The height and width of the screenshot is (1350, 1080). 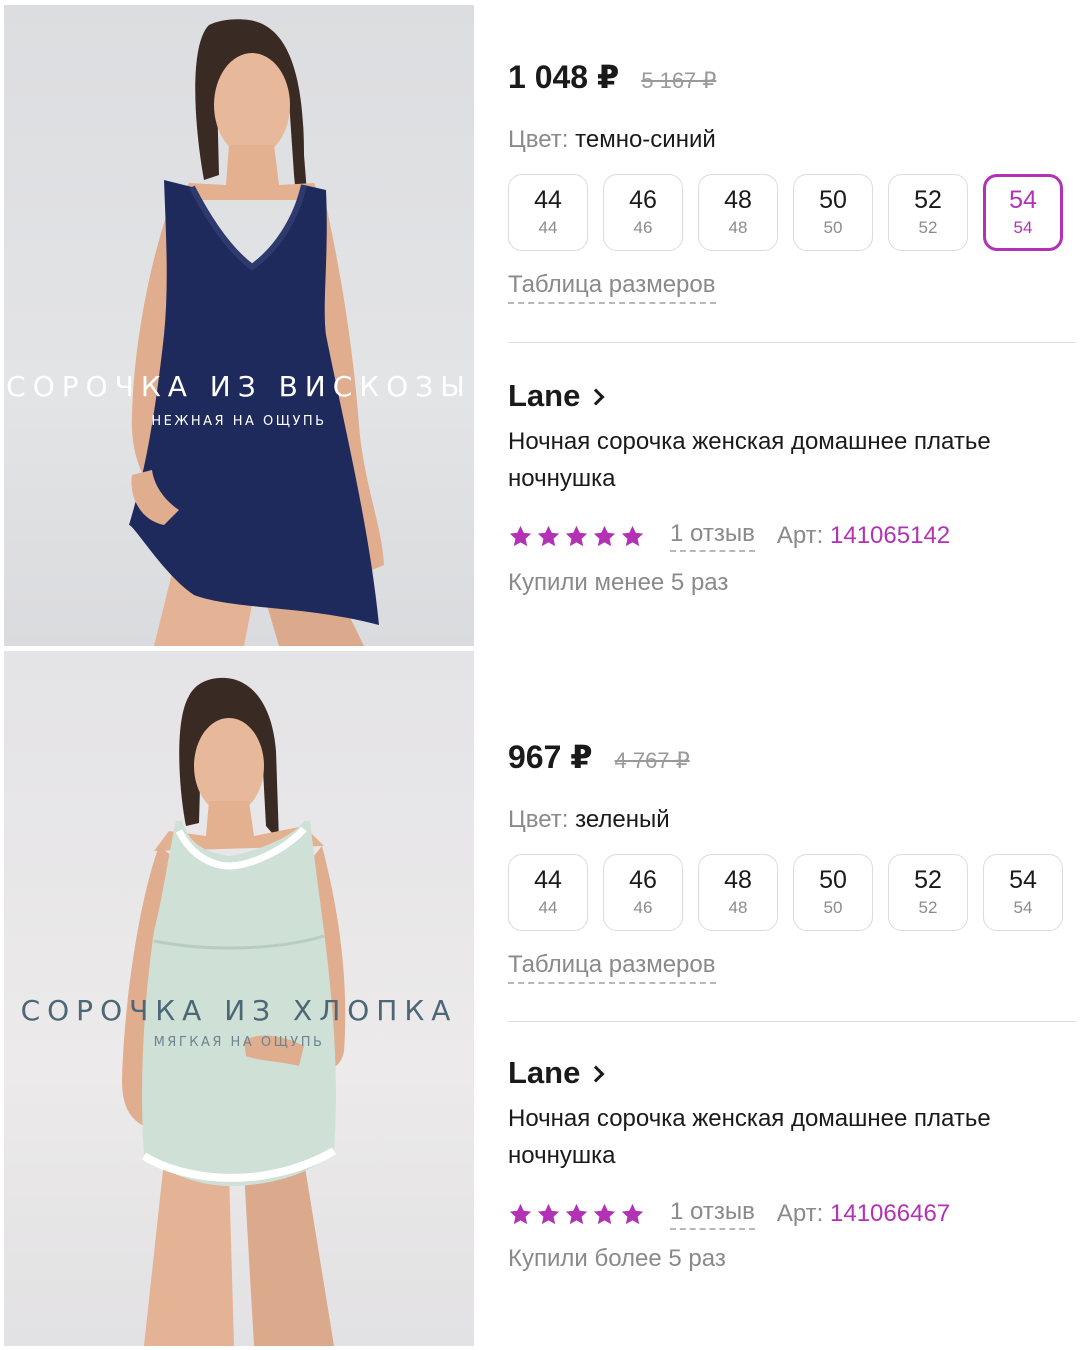 I want to click on photo-overlay-title: СОРОЧКА ИЗ ХЛОПКА, so click(x=239, y=1010).